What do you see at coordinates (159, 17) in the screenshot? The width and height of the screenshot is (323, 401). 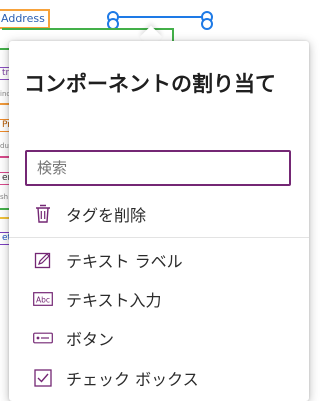 I see `selected-line-shape` at bounding box center [159, 17].